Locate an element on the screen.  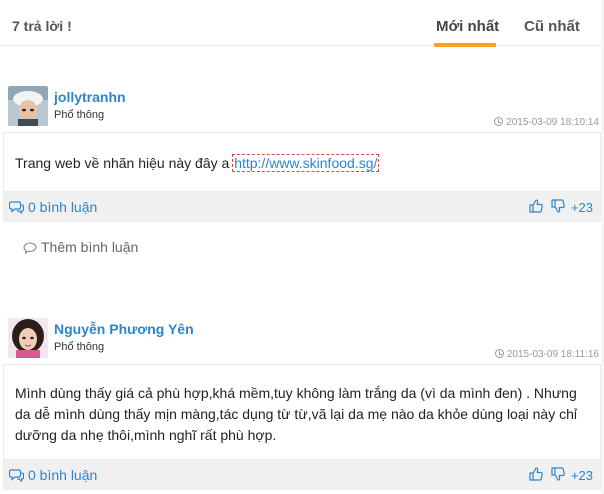
replies-header: 7 trả lời ! Mới nhất Cũ nhất is located at coordinates (302, 23).